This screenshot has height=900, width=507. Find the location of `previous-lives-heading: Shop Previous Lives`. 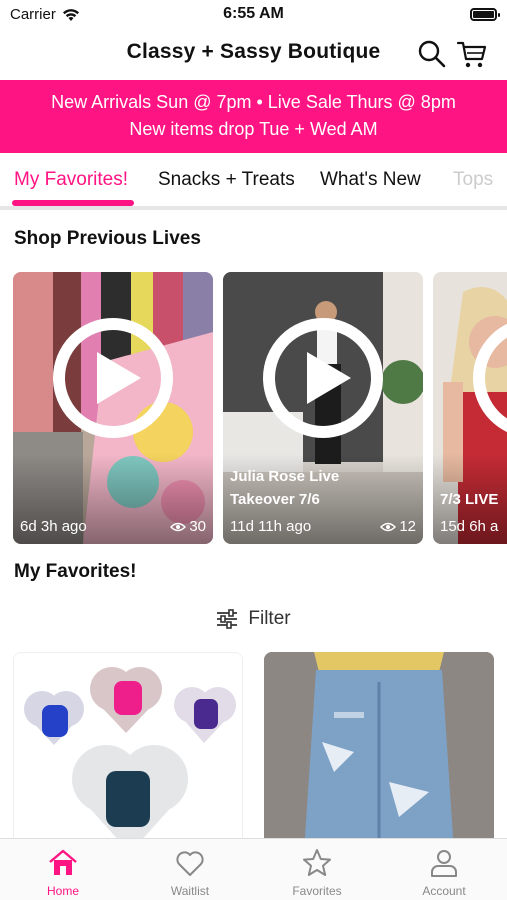

previous-lives-heading: Shop Previous Lives is located at coordinates (107, 238).